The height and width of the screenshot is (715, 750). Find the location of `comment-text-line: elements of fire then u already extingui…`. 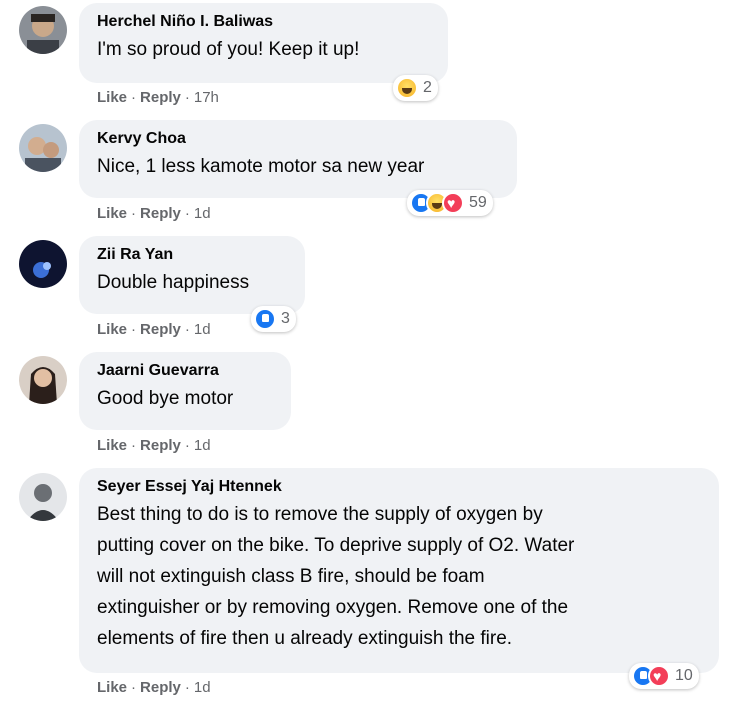

comment-text-line: elements of fire then u already extingui… is located at coordinates (305, 638).